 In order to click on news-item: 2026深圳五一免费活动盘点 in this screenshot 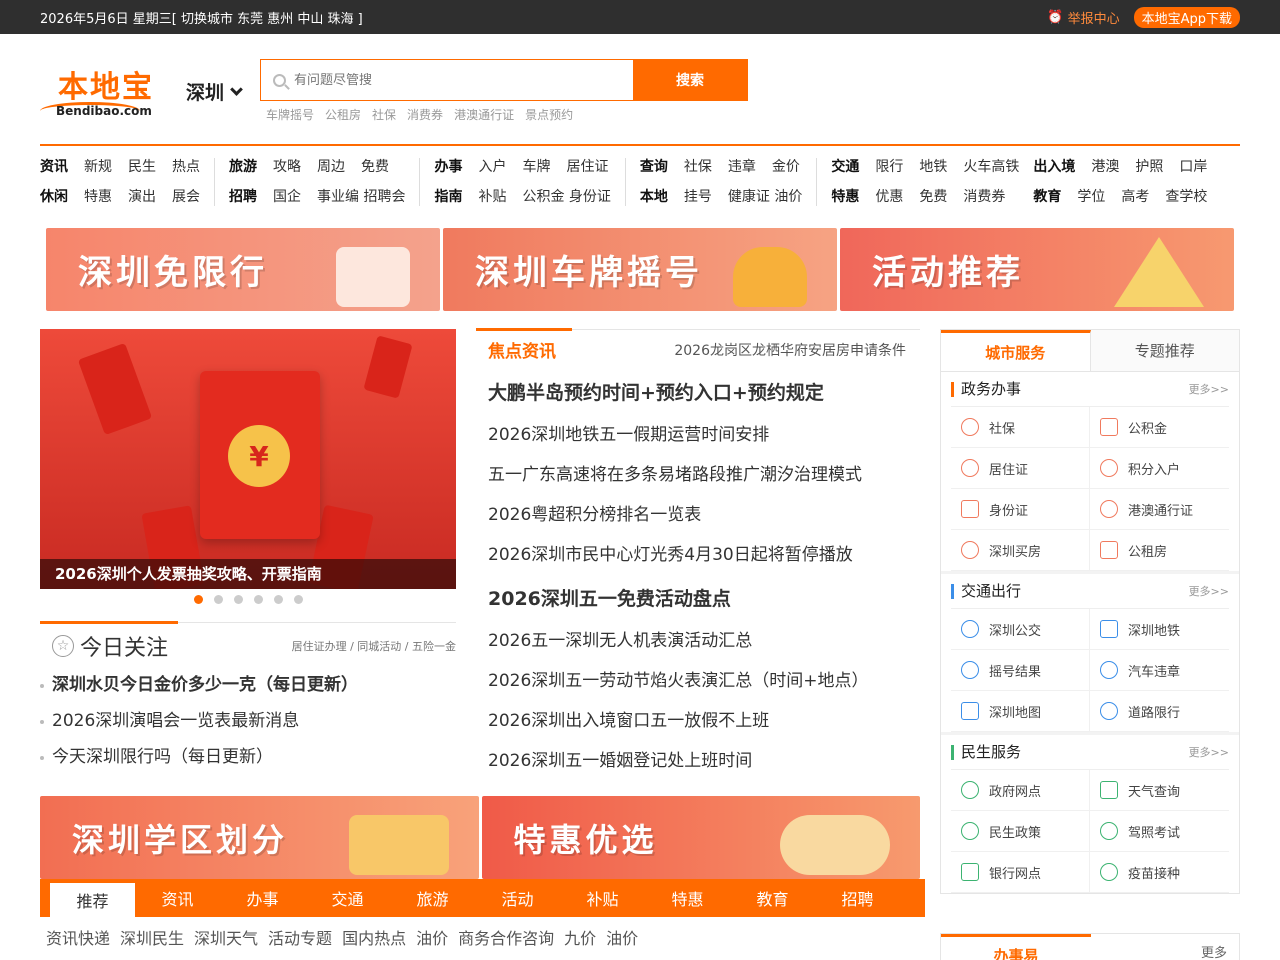, I will do `click(704, 598)`.